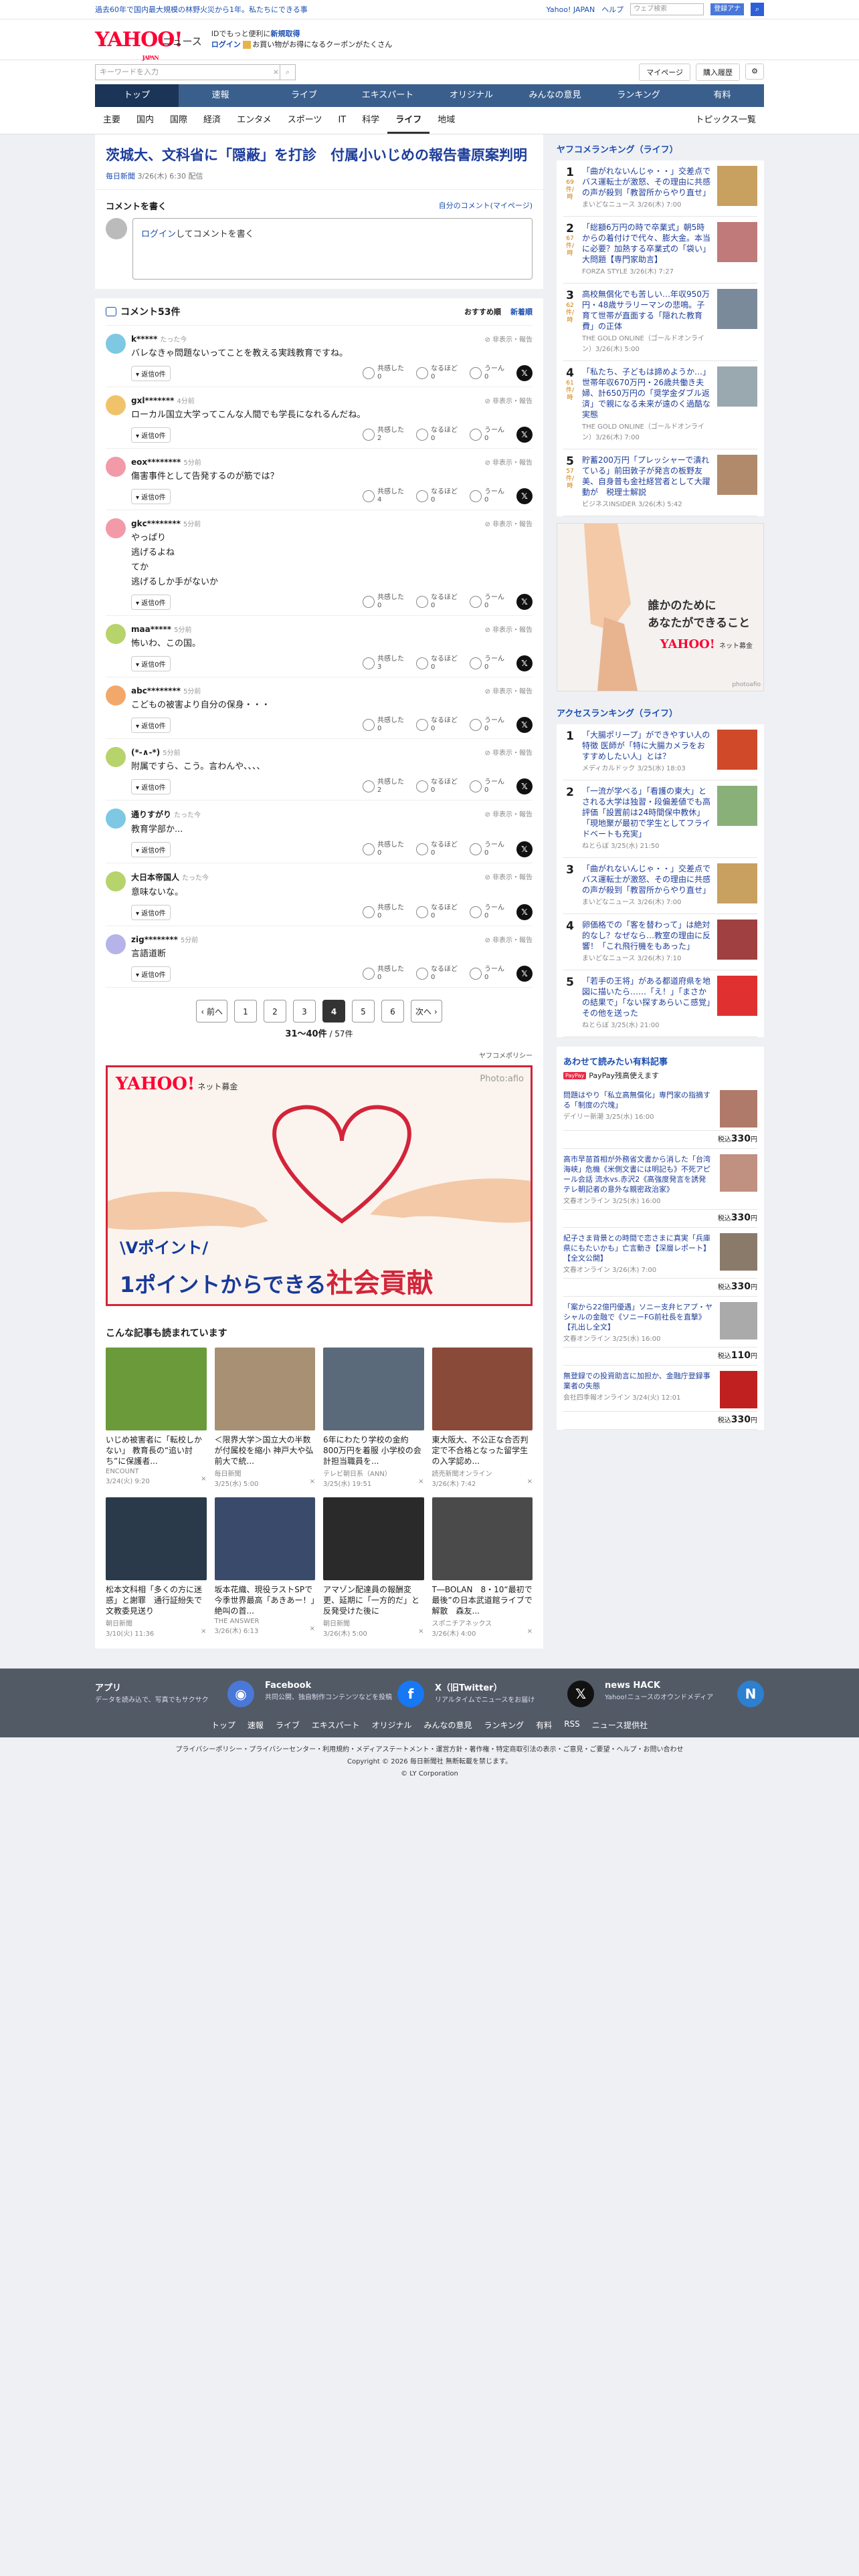  I want to click on comment-login-link: ログイン, so click(158, 234).